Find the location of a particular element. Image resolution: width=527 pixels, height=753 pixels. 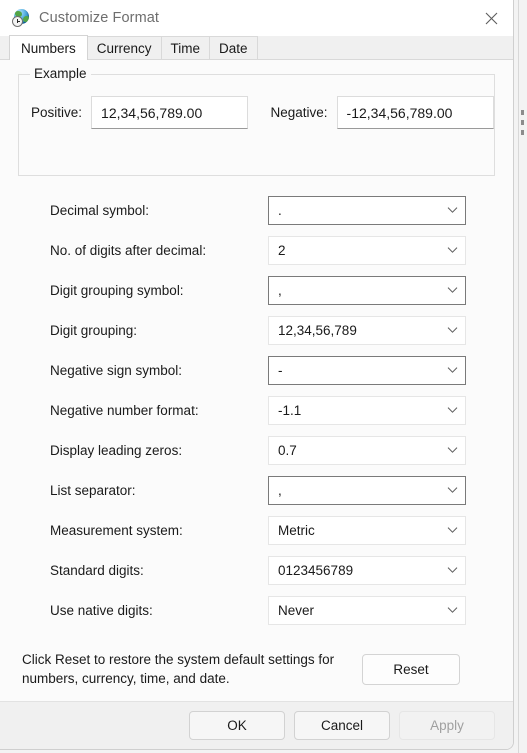

close-icon is located at coordinates (491, 18).